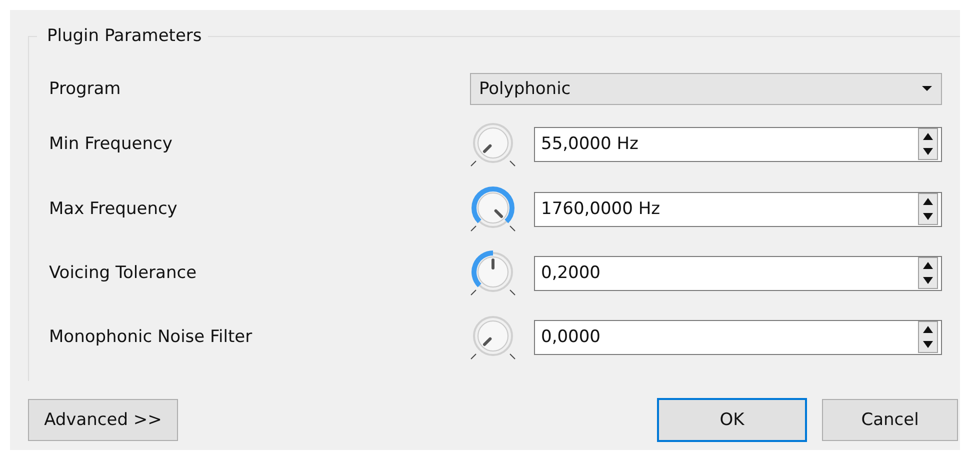  What do you see at coordinates (738, 209) in the screenshot?
I see `spin-field: 1760,0000 Hz` at bounding box center [738, 209].